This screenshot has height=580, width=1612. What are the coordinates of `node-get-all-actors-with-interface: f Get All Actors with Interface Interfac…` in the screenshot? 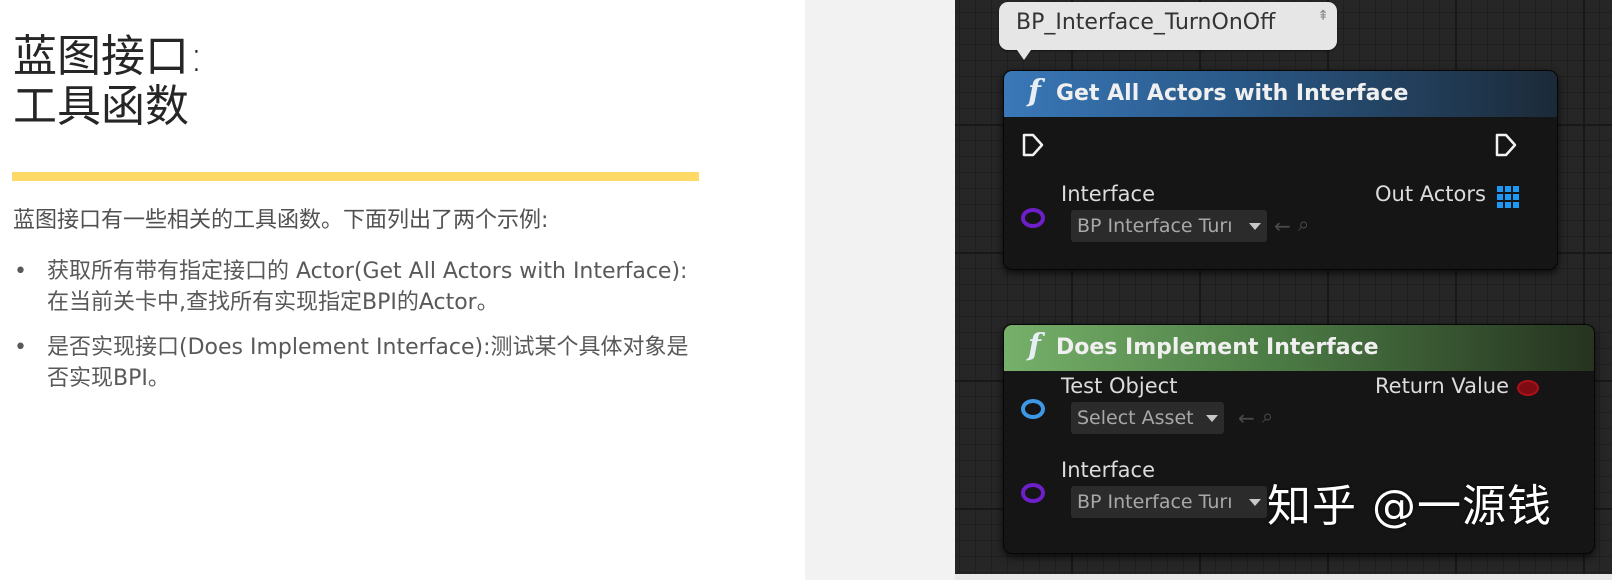 It's located at (1280, 170).